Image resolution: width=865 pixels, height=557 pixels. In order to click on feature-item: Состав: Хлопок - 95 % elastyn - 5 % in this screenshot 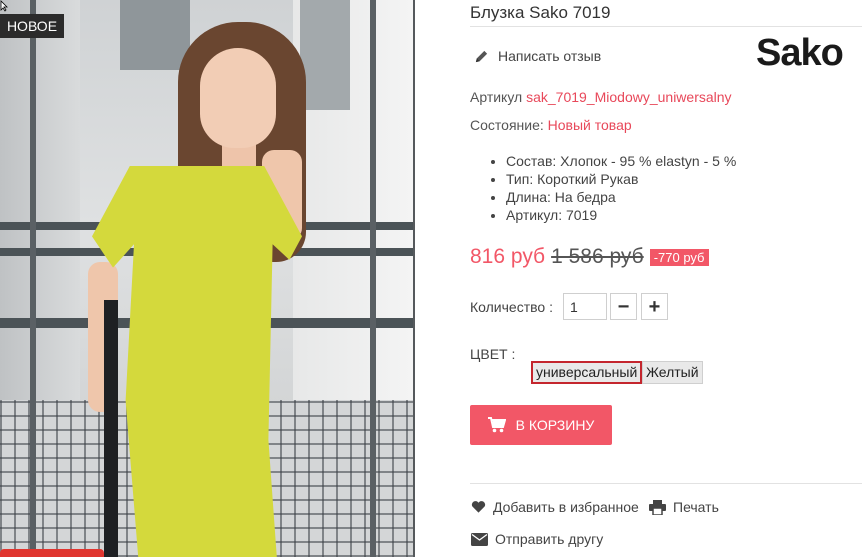, I will do `click(621, 161)`.